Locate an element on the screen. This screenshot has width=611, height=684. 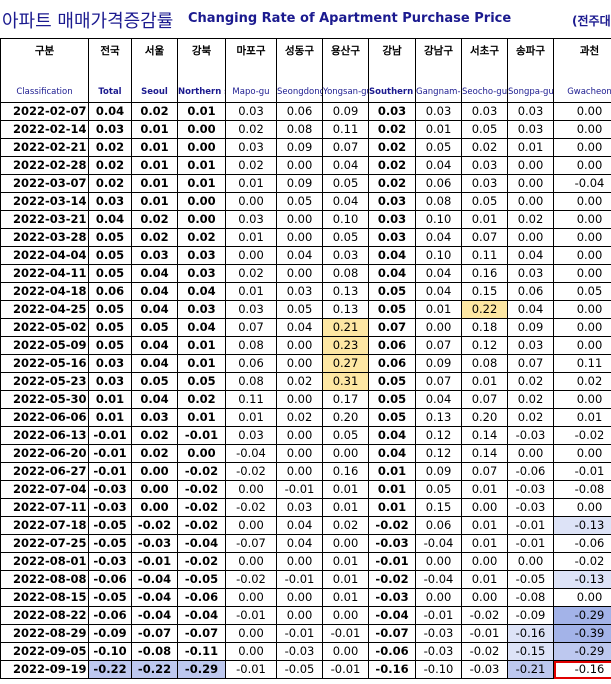
cell-total: -0.01 is located at coordinates (110, 435).